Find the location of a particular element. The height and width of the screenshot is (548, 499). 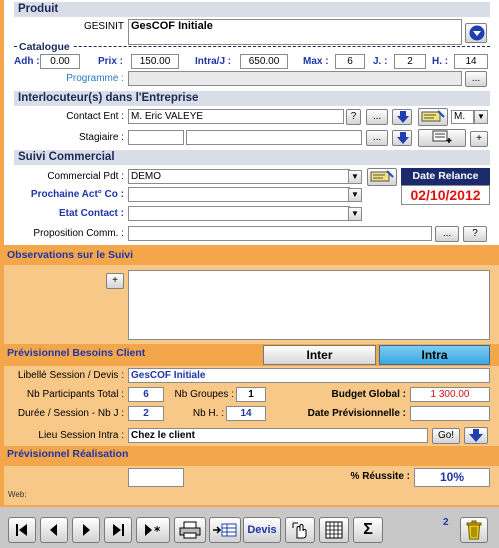

h-field: 14 is located at coordinates (471, 61).